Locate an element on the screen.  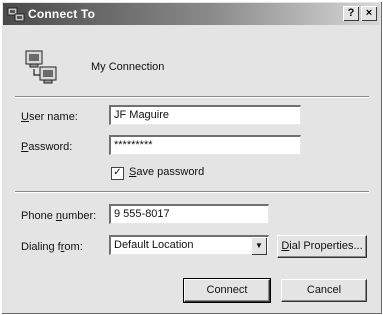
cancel-button: Cancel is located at coordinates (324, 290).